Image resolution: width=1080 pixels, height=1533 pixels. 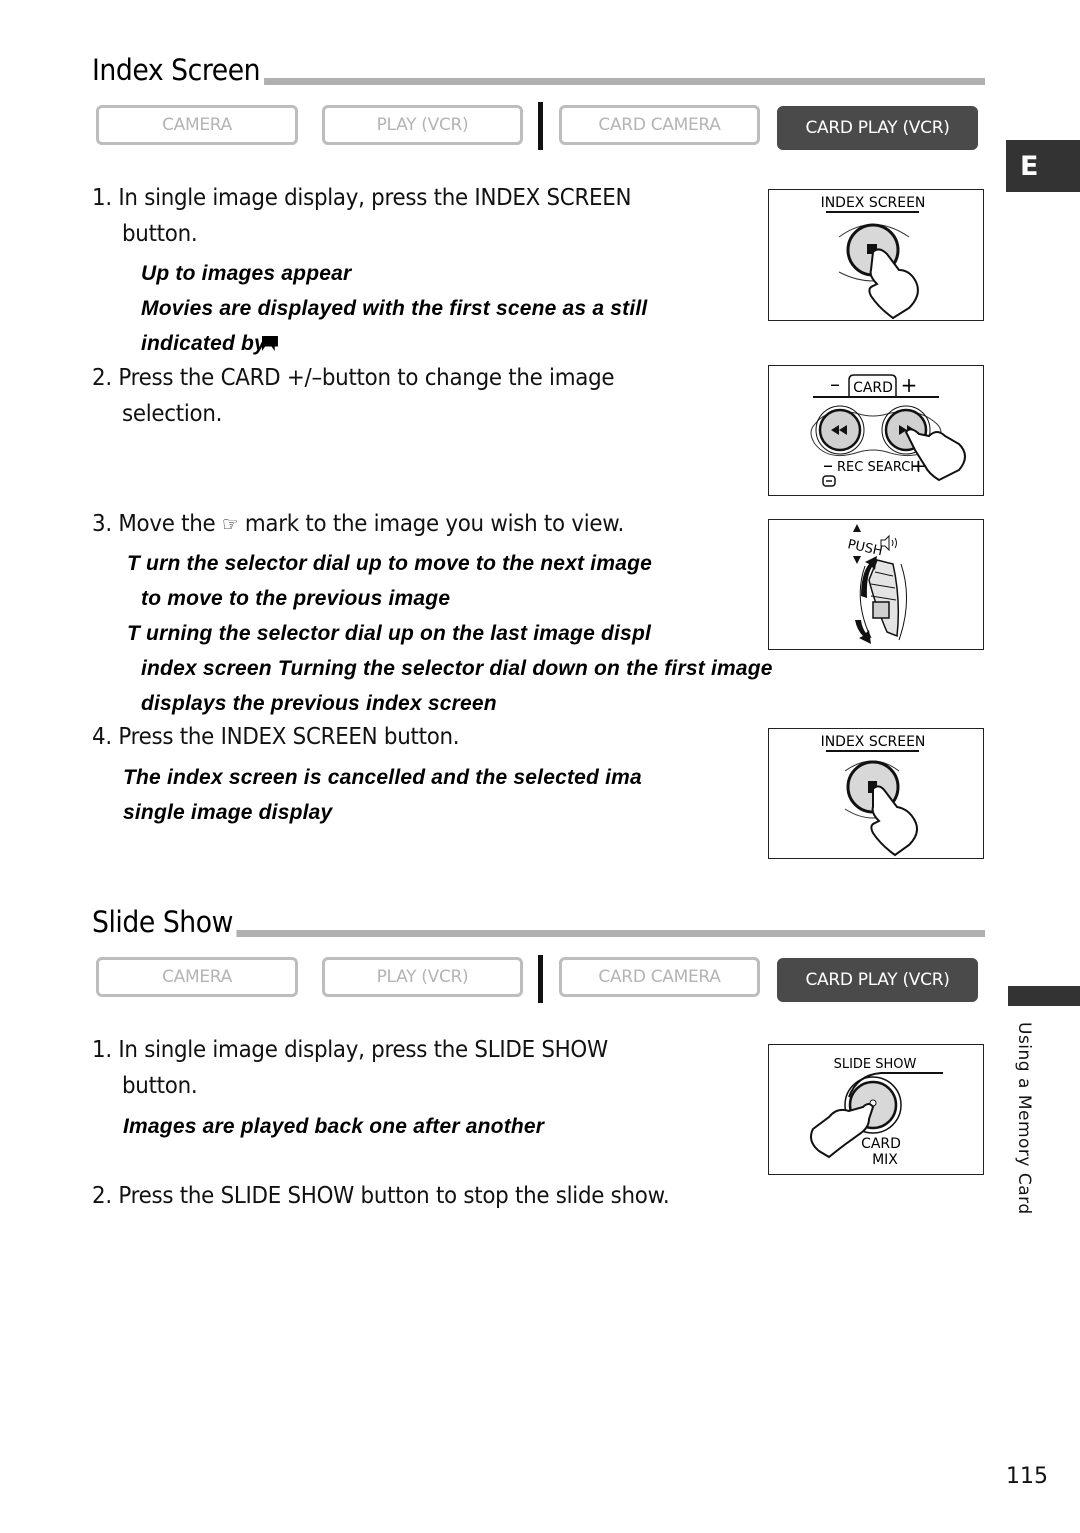 I want to click on selector-dial-illustration: PUSH, so click(x=877, y=584).